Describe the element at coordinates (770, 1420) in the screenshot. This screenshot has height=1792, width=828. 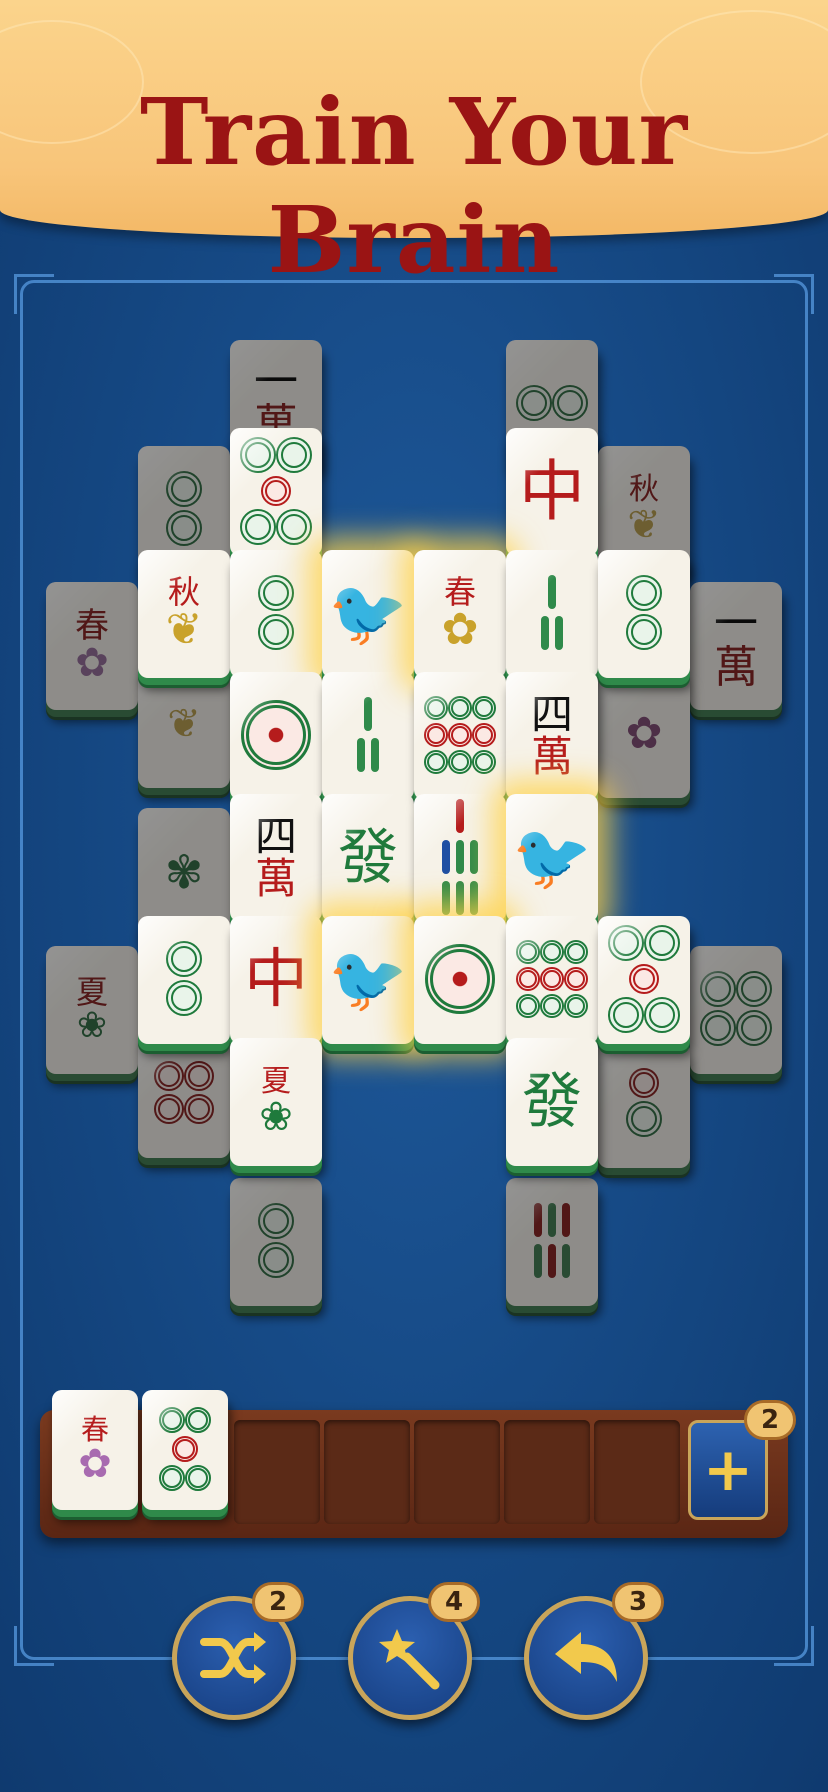
I see `add-slot-badge: 2` at that location.